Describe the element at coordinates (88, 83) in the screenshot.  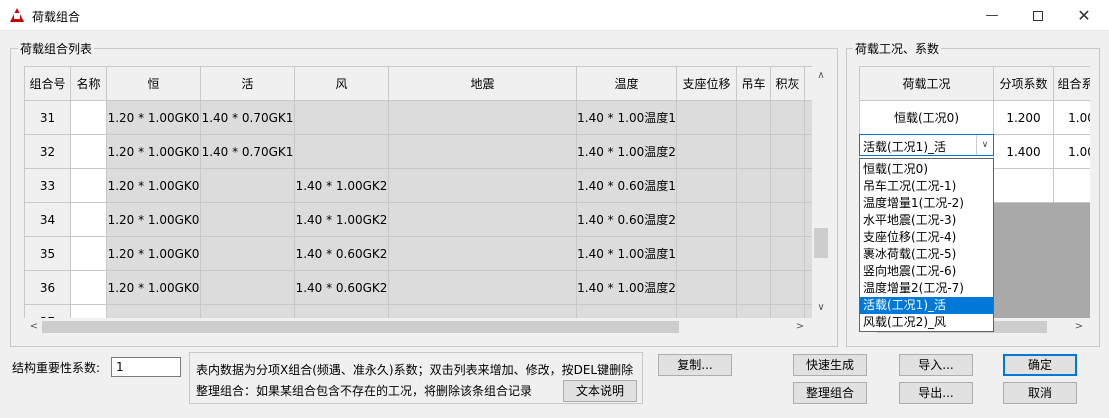
I see `col-header-name: 名称` at that location.